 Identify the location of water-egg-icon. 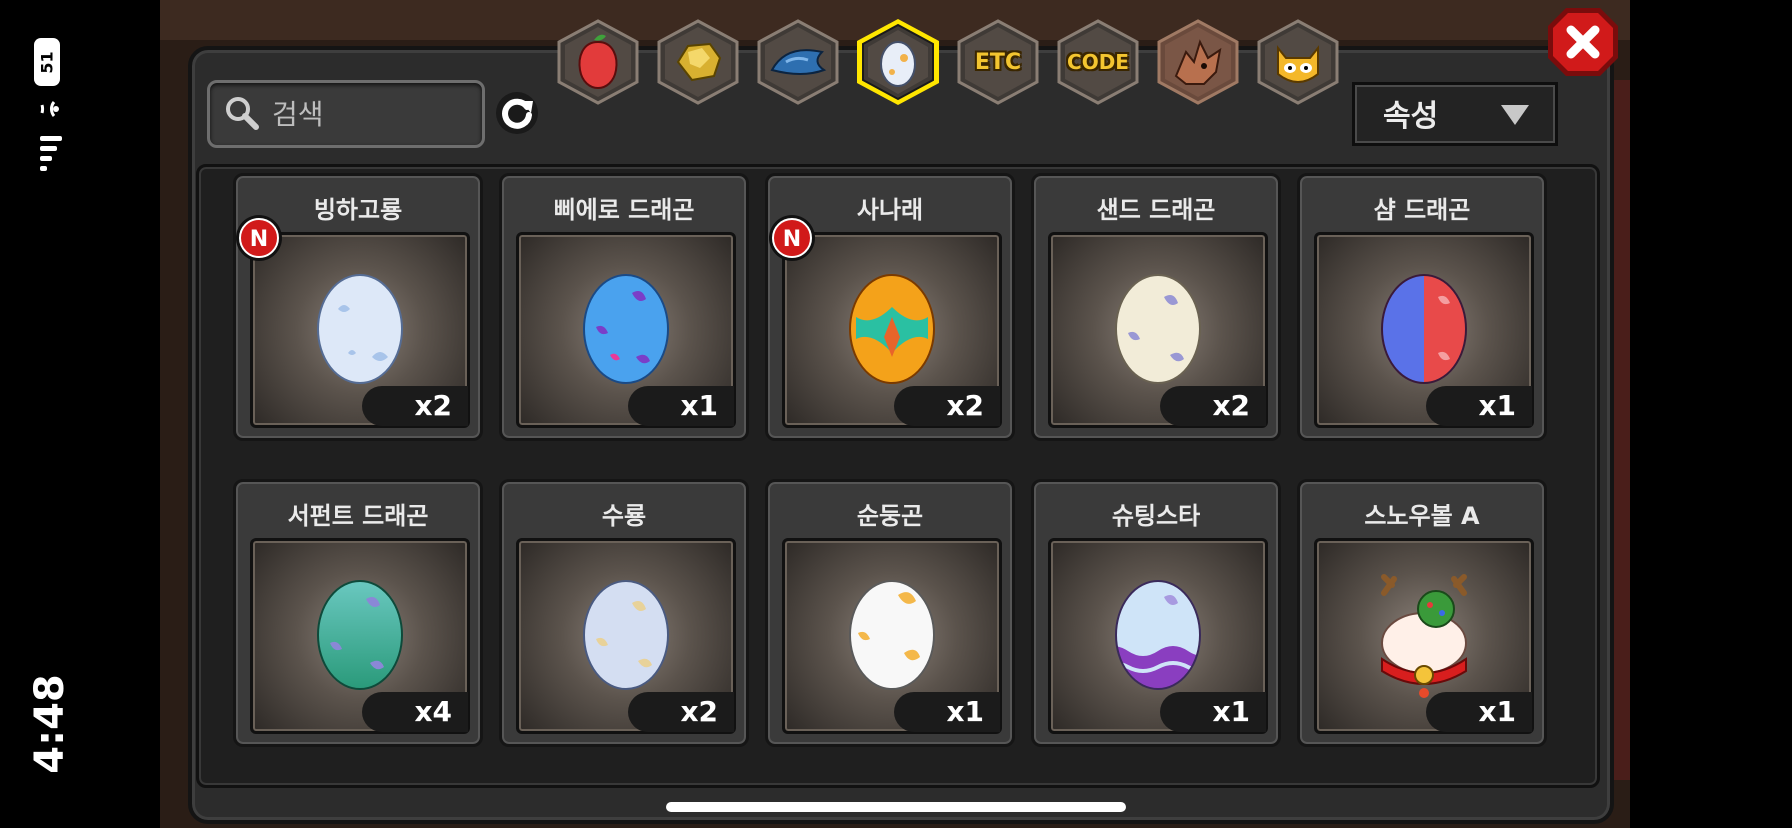
(626, 635).